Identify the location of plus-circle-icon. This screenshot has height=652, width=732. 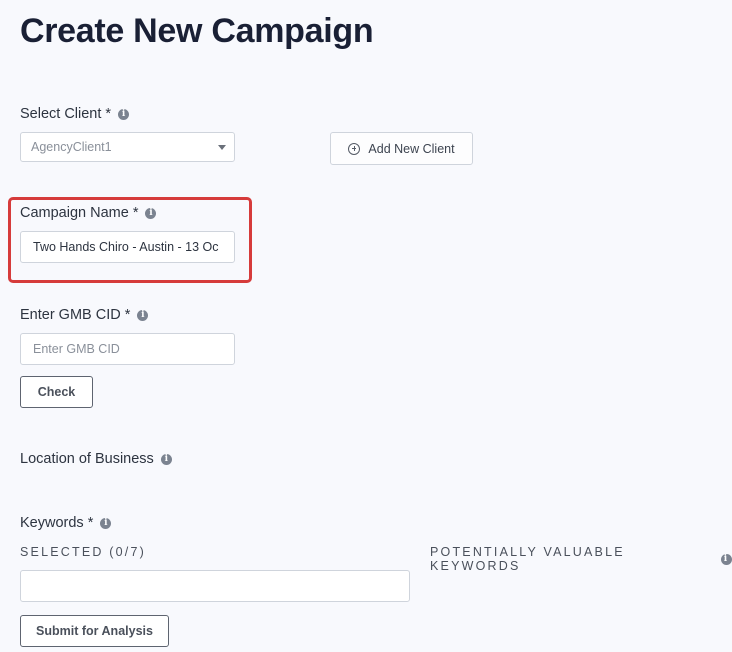
(354, 148).